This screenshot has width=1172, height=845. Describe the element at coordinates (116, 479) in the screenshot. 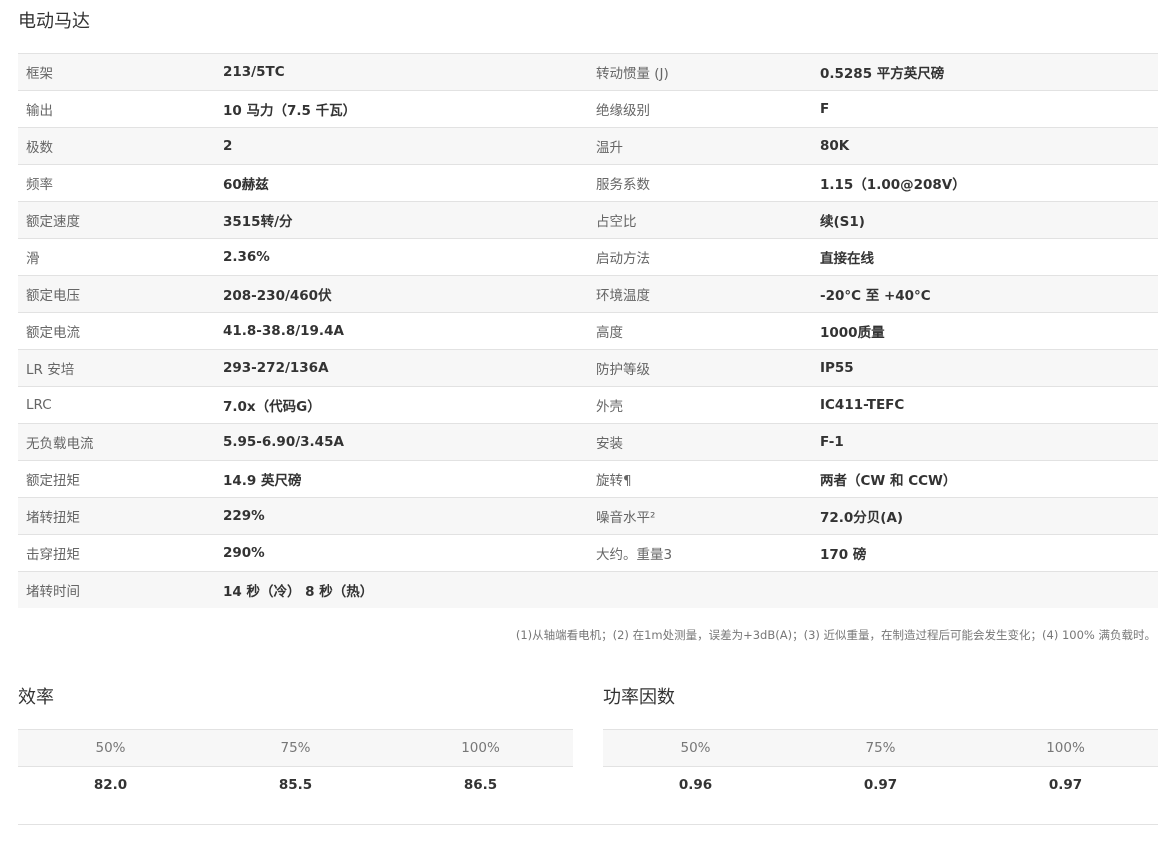

I see `spec-label: 额定扭矩` at that location.